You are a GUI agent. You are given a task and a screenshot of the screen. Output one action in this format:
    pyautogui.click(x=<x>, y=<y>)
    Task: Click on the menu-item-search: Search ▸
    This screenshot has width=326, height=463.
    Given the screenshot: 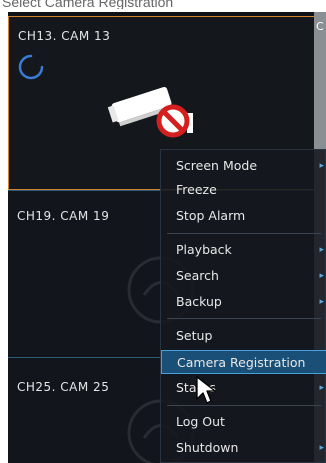 What is the action you would take?
    pyautogui.click(x=243, y=276)
    